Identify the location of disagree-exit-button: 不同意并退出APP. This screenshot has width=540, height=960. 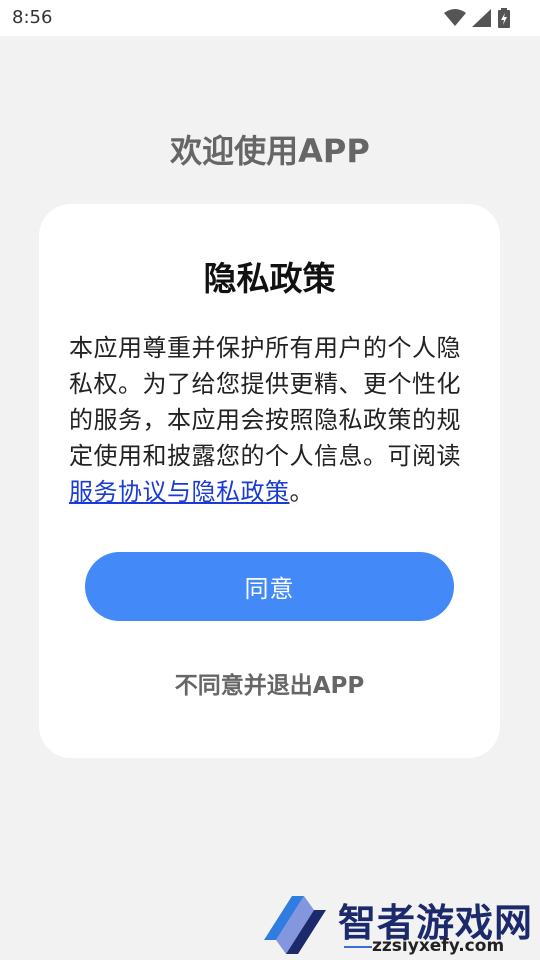
(269, 683).